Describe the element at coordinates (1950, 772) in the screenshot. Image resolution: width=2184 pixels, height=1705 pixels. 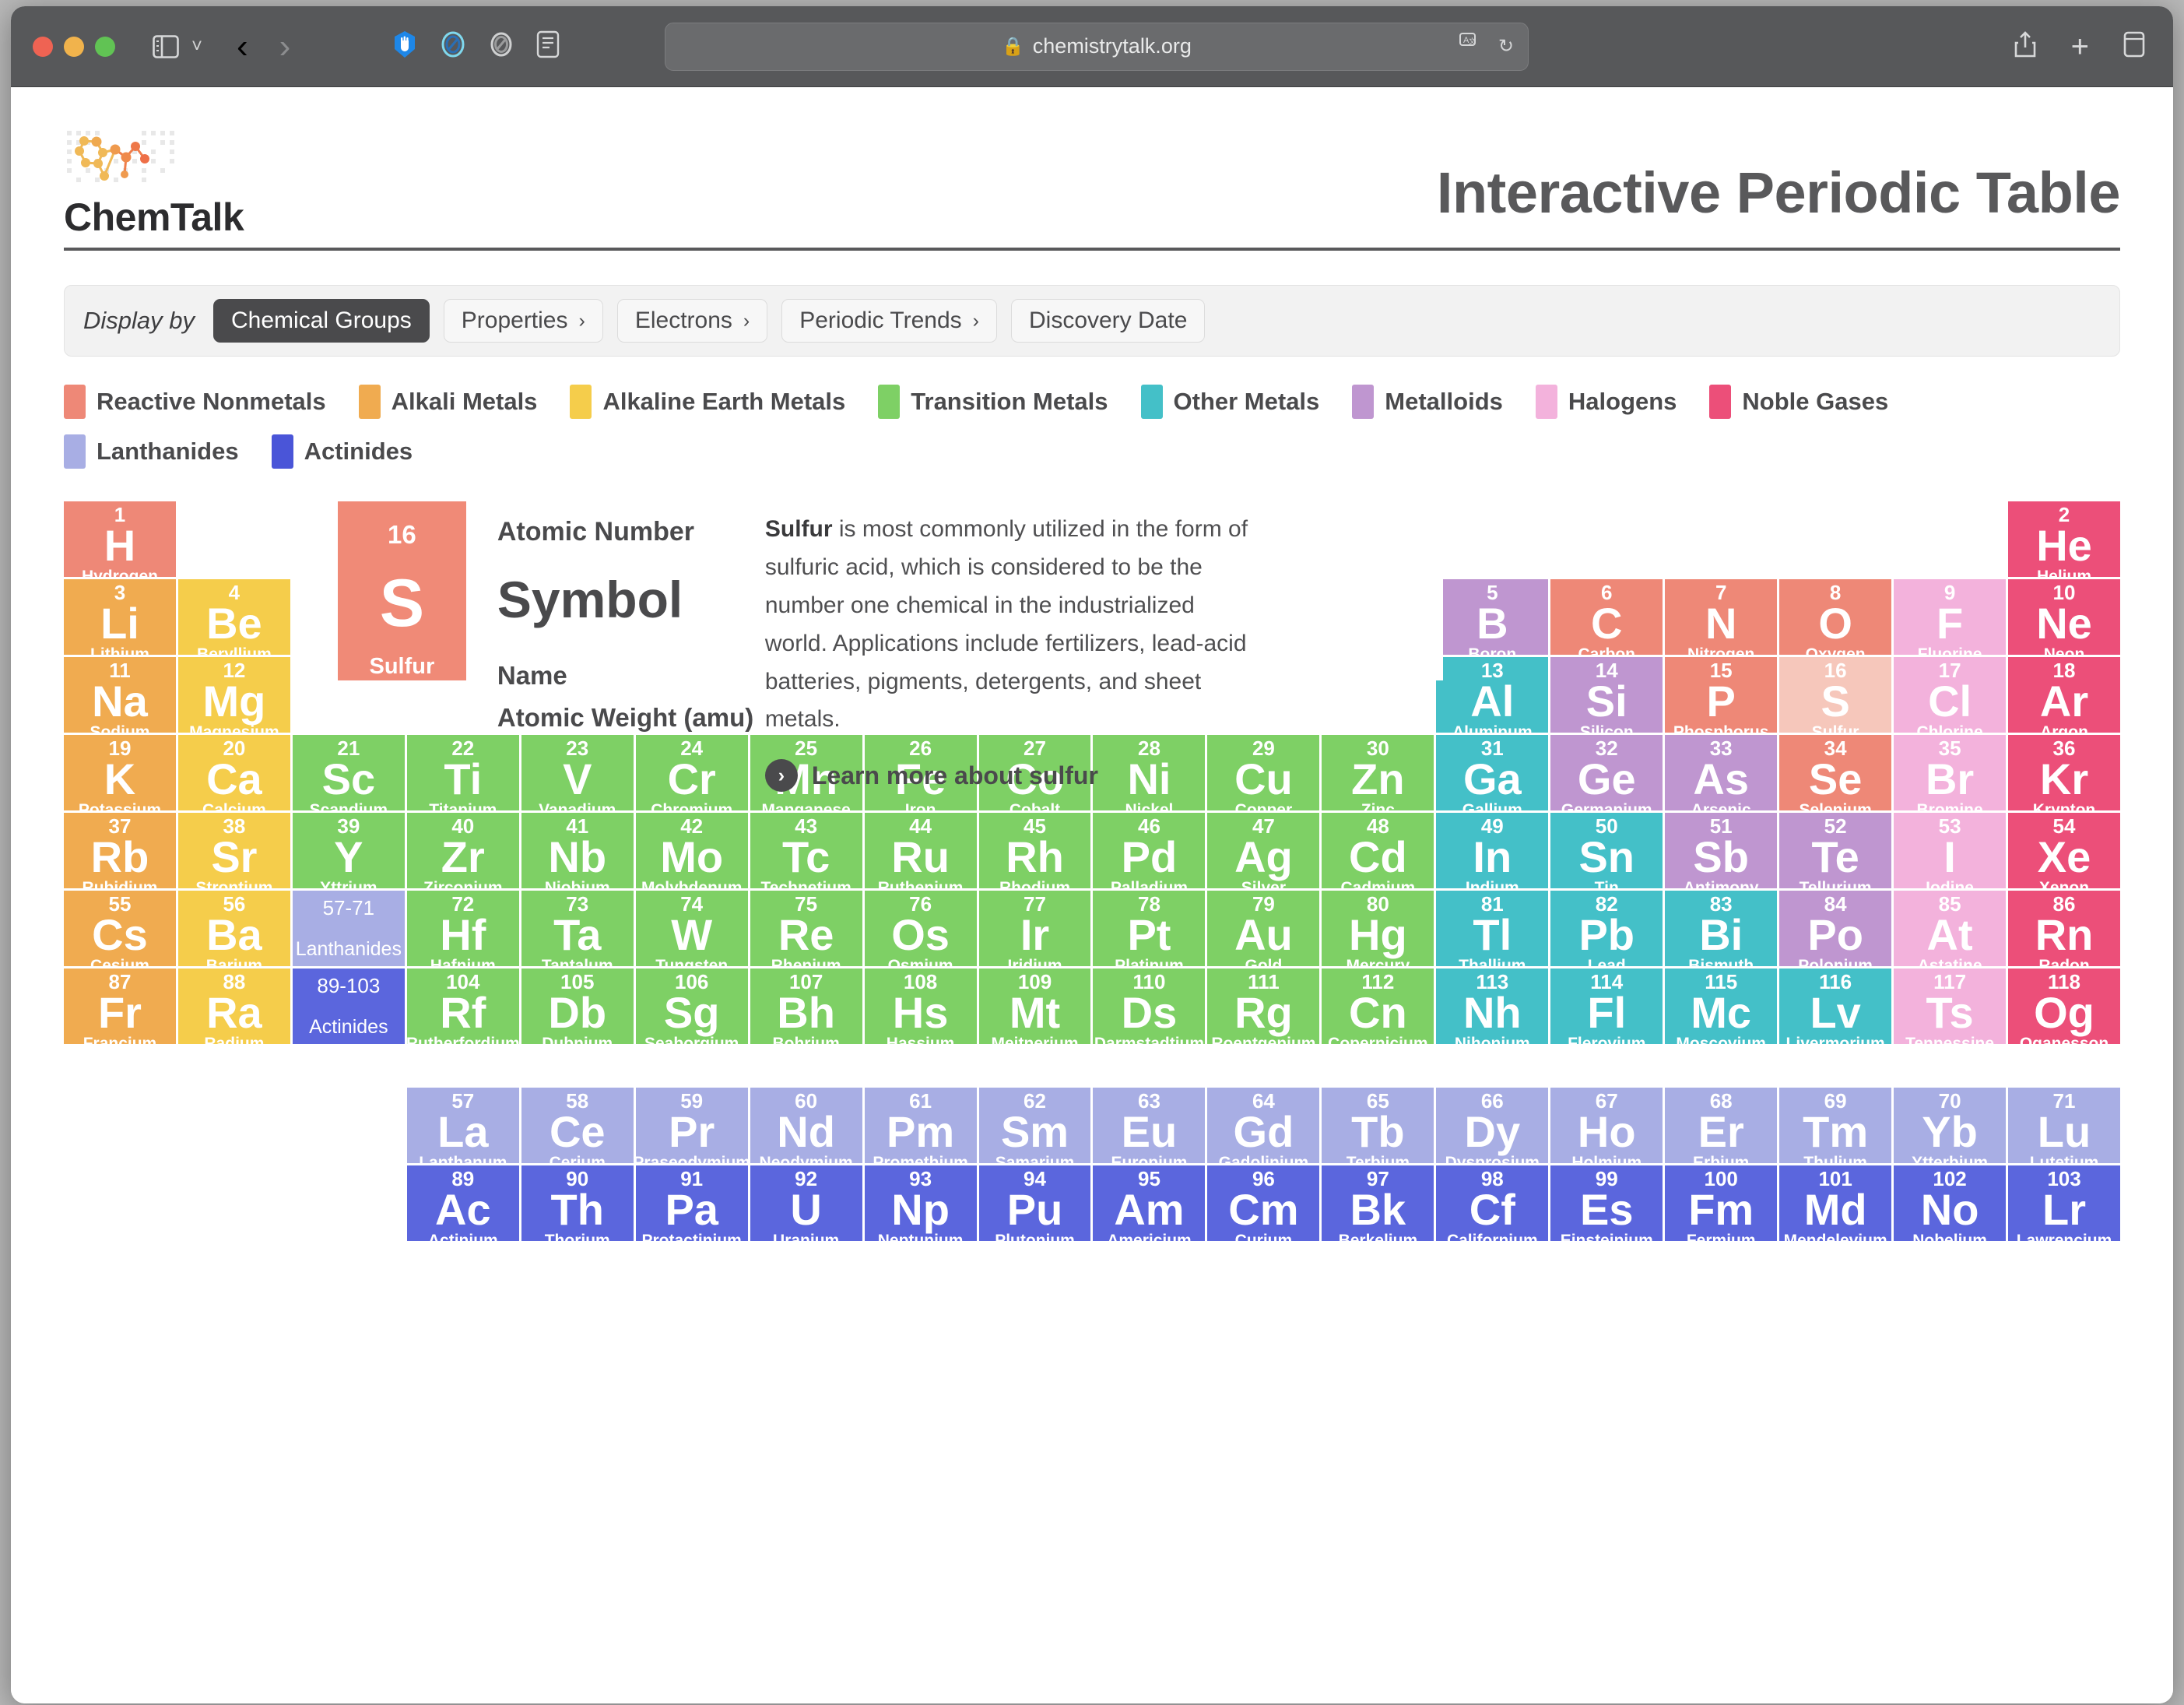
I see `element-cell-br: 35BrBromine79.904` at that location.